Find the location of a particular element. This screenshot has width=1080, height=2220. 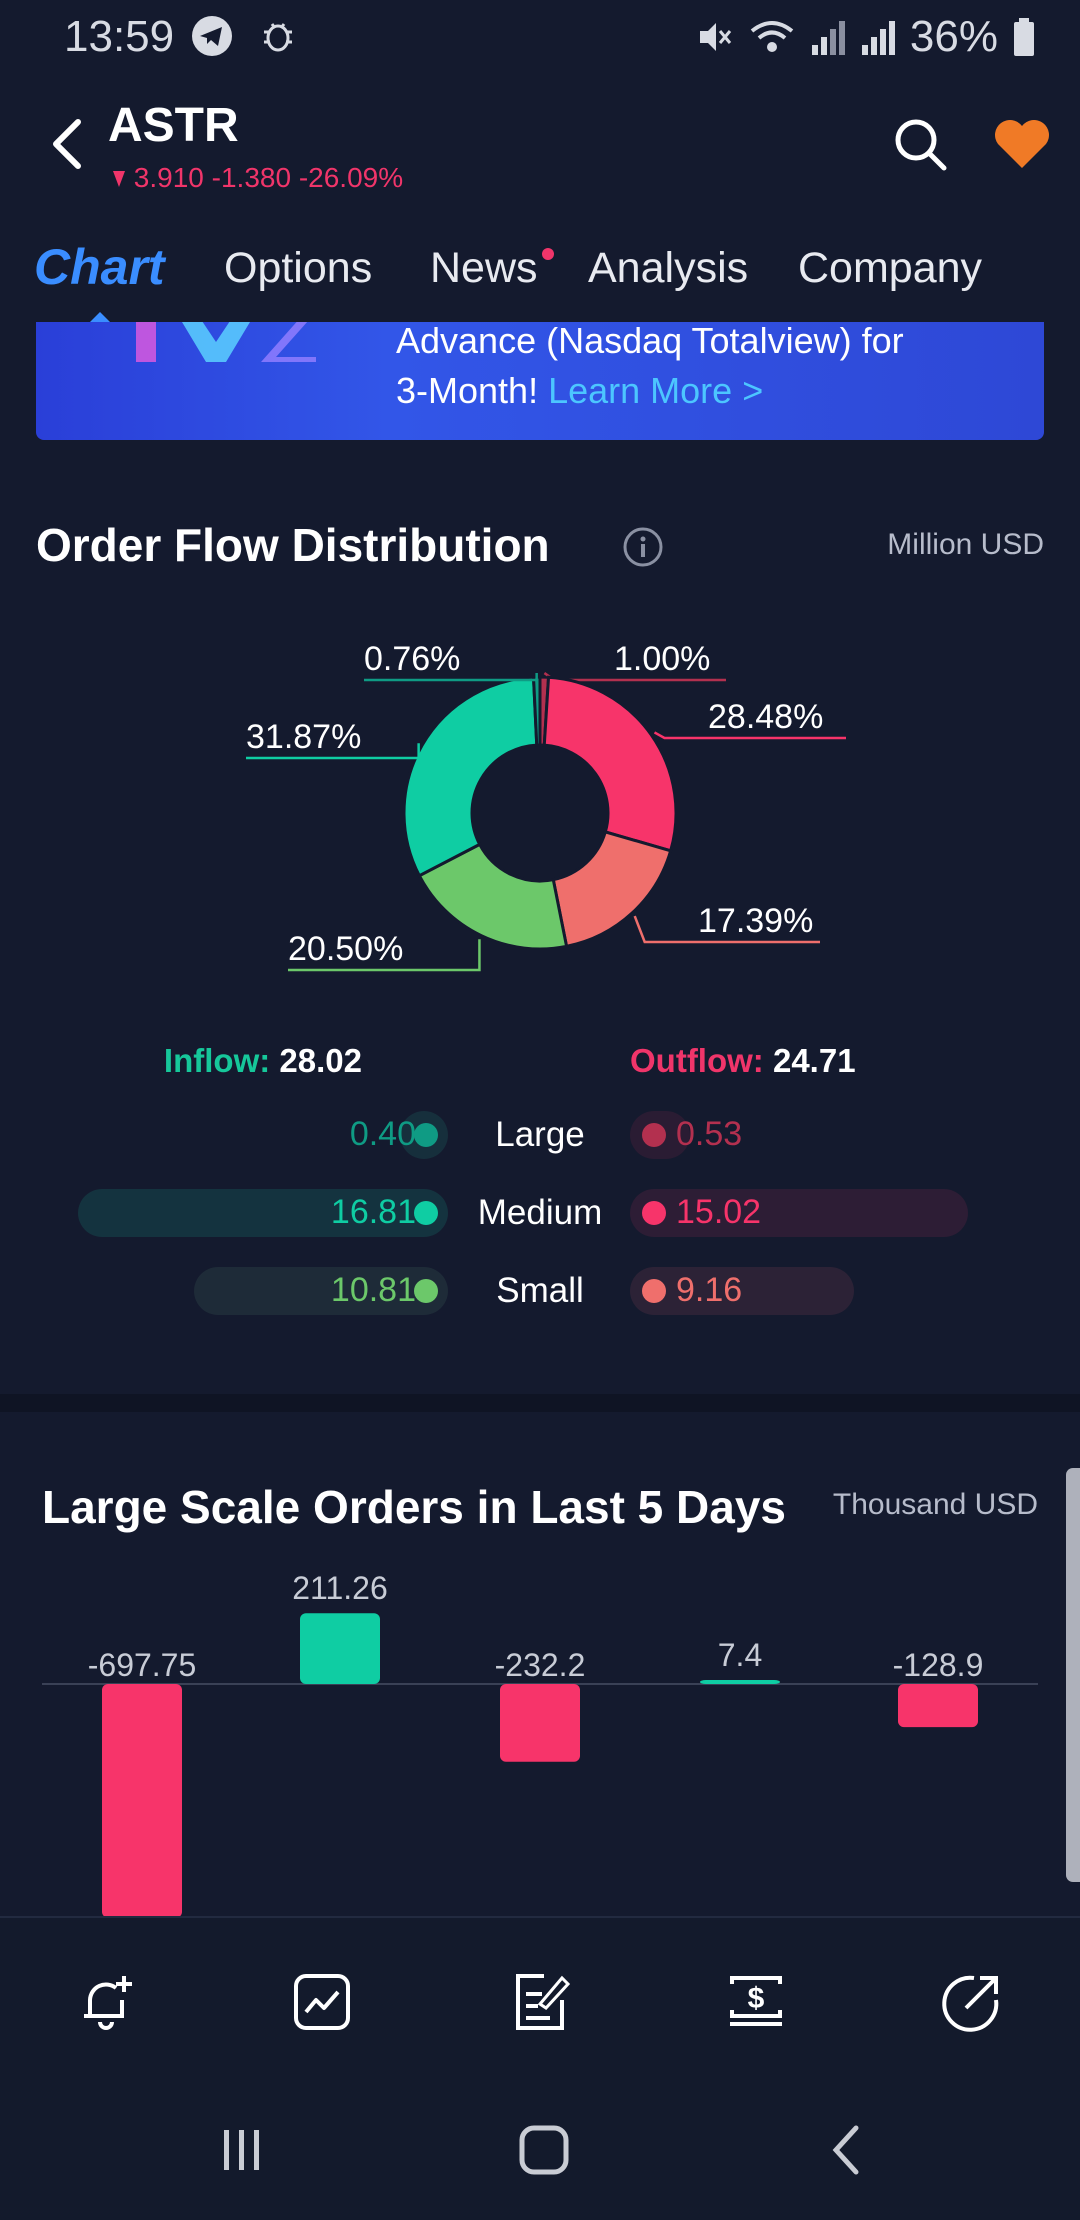

bar-value-label: 211.26 is located at coordinates (340, 1591).